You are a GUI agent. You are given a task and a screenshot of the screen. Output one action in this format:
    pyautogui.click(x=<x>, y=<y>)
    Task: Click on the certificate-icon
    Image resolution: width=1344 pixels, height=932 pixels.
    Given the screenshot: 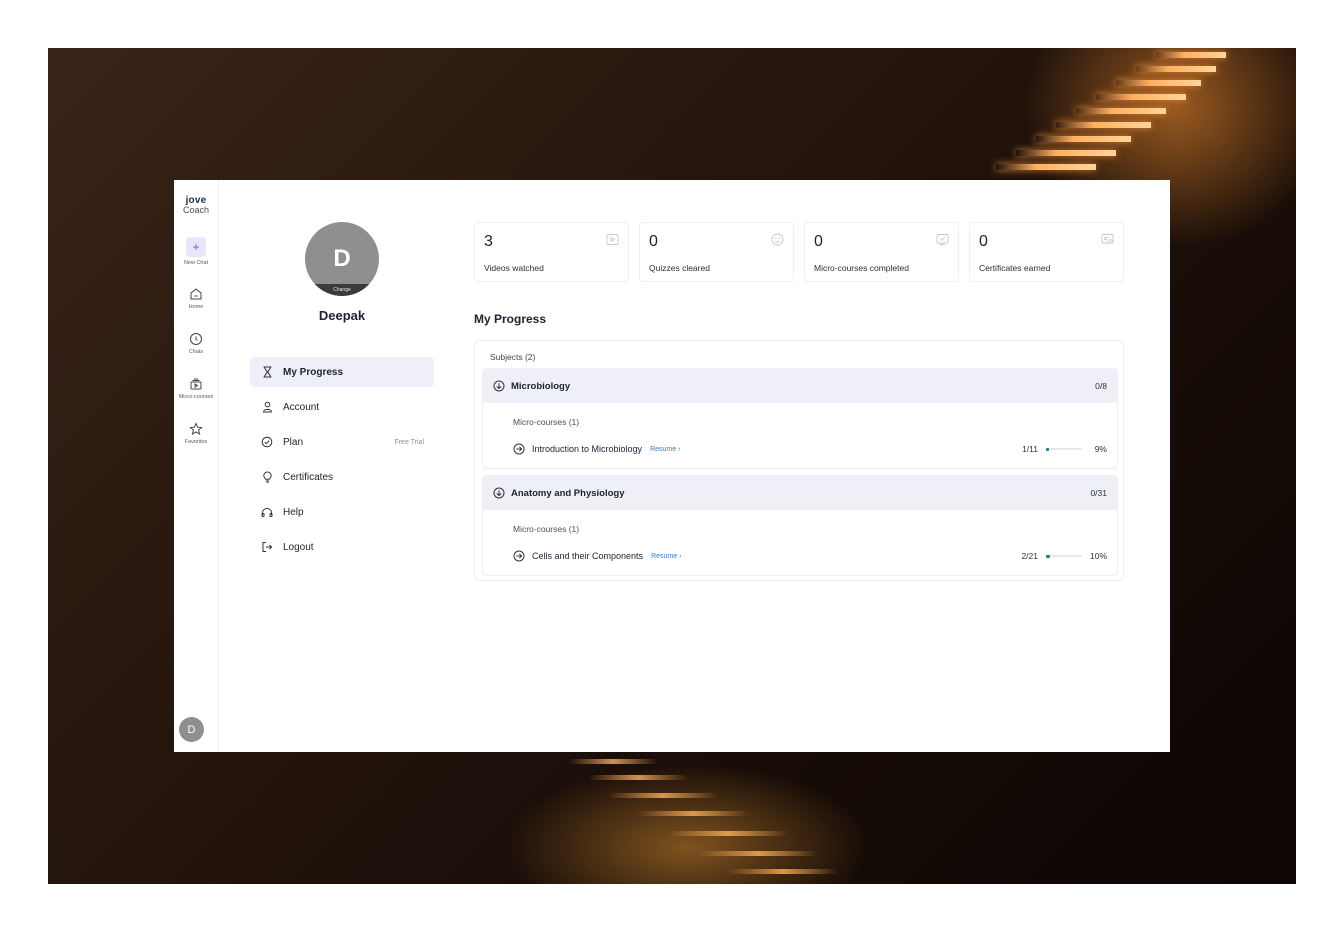 What is the action you would take?
    pyautogui.click(x=1107, y=239)
    